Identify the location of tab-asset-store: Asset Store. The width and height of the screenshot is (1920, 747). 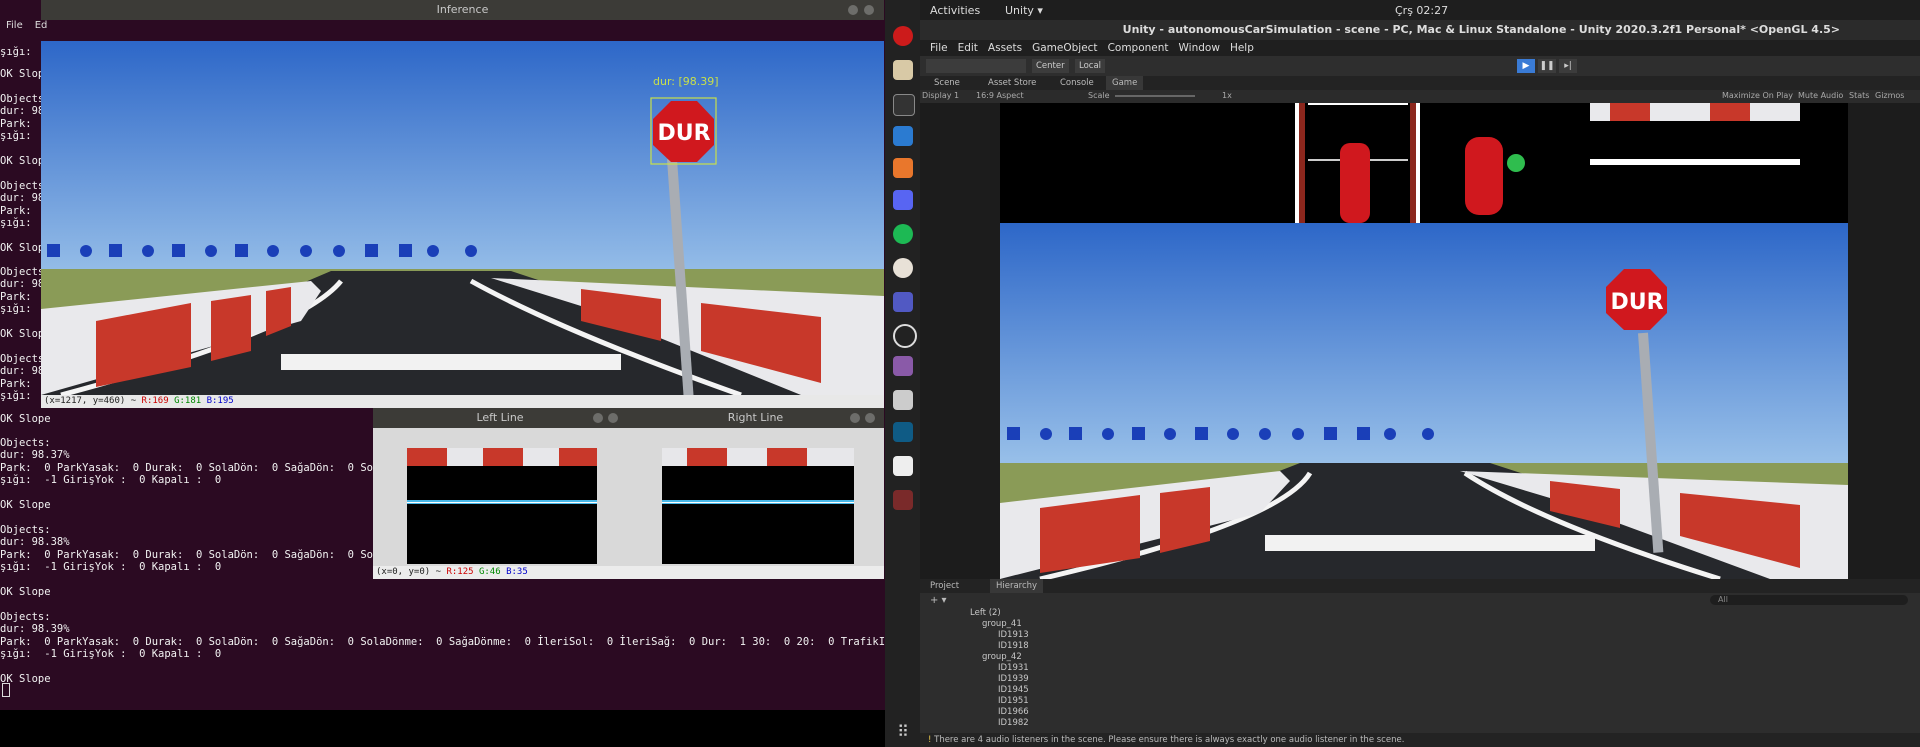
(1012, 83).